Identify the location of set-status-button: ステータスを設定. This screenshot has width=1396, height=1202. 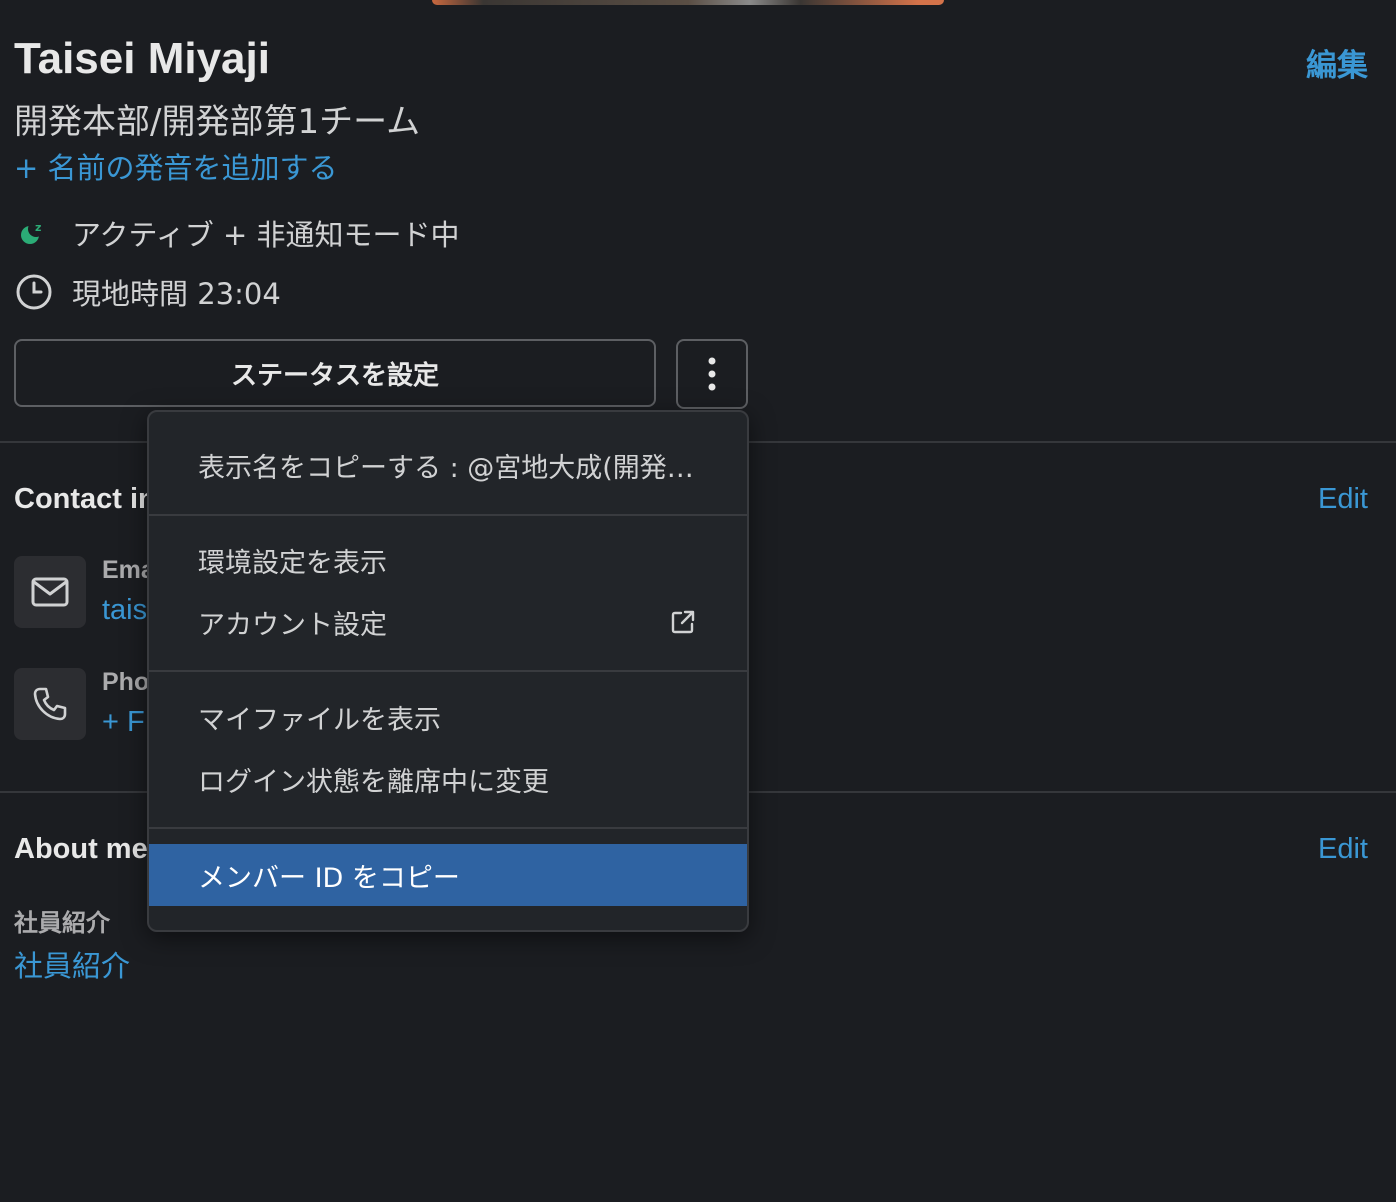
(335, 373).